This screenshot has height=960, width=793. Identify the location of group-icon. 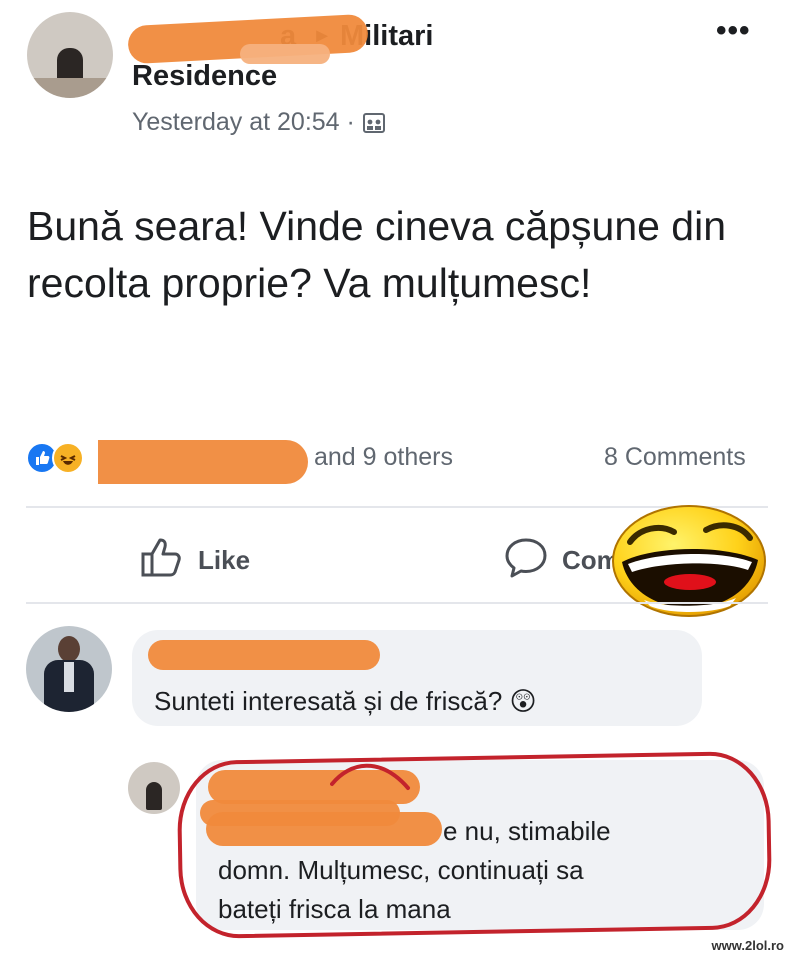
(373, 123).